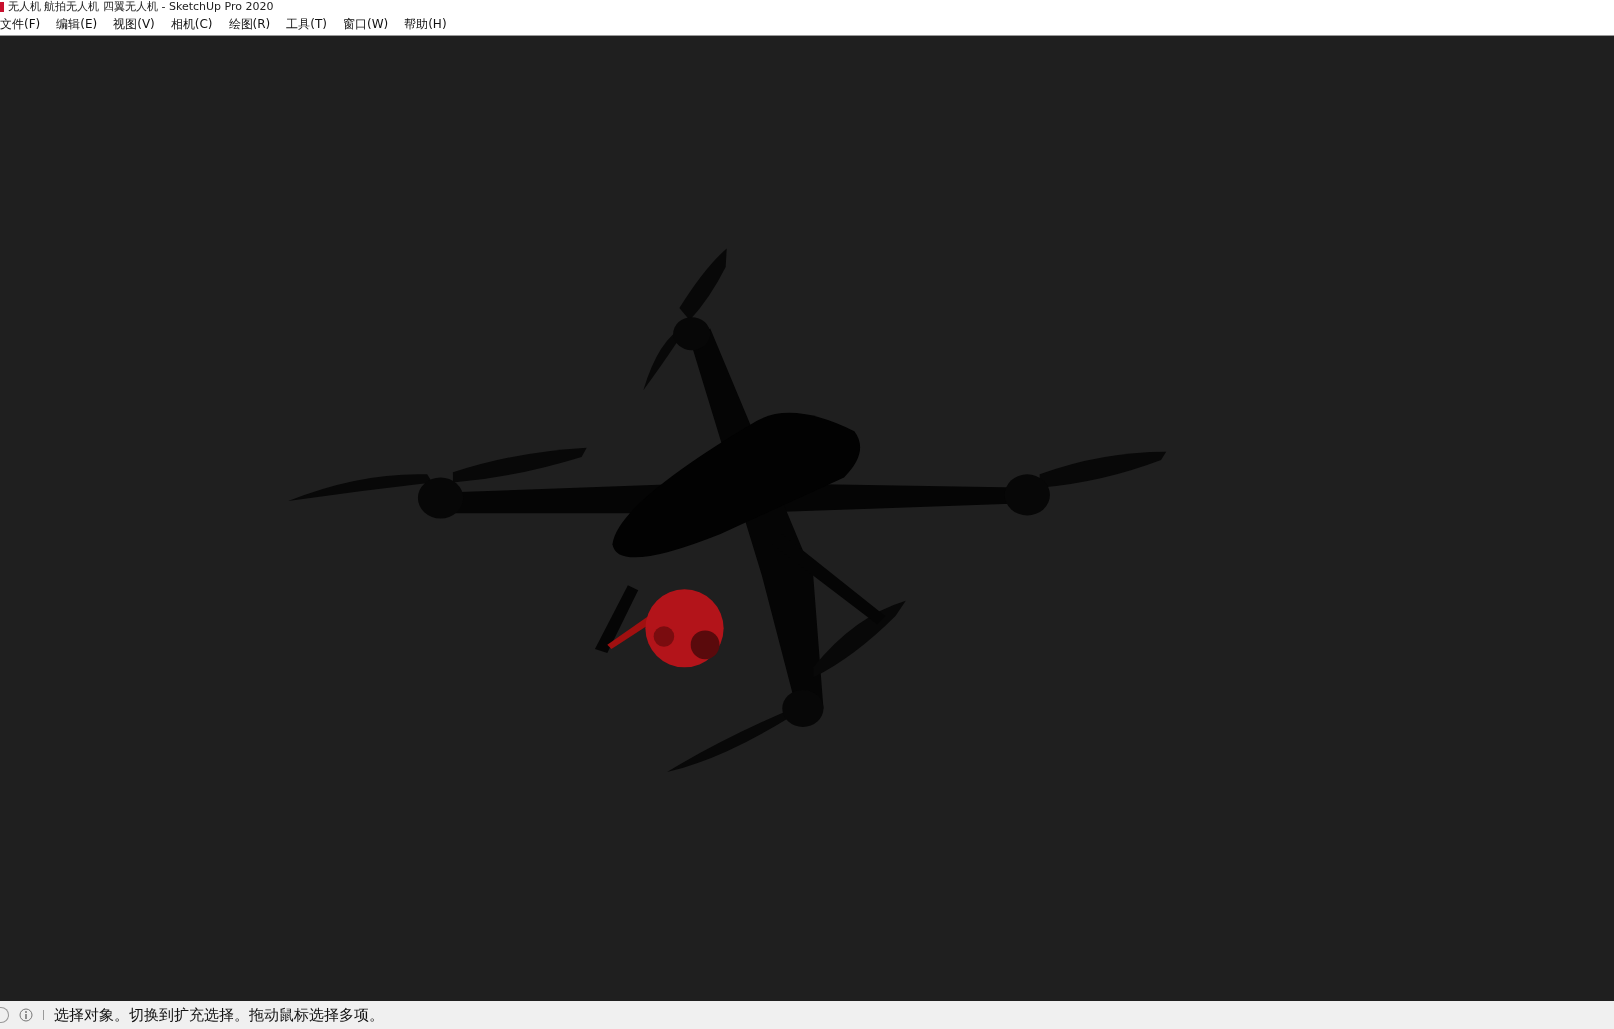  I want to click on menu-item: 工具(T), so click(306, 24).